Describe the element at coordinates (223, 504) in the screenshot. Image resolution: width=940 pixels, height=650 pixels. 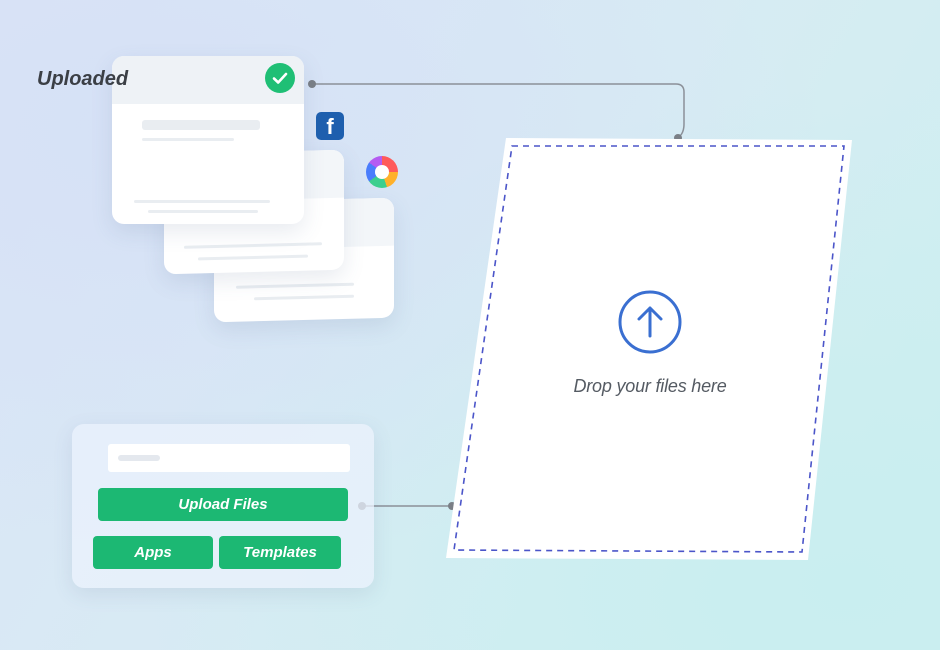
I see `upload-files-button: Upload Files` at that location.